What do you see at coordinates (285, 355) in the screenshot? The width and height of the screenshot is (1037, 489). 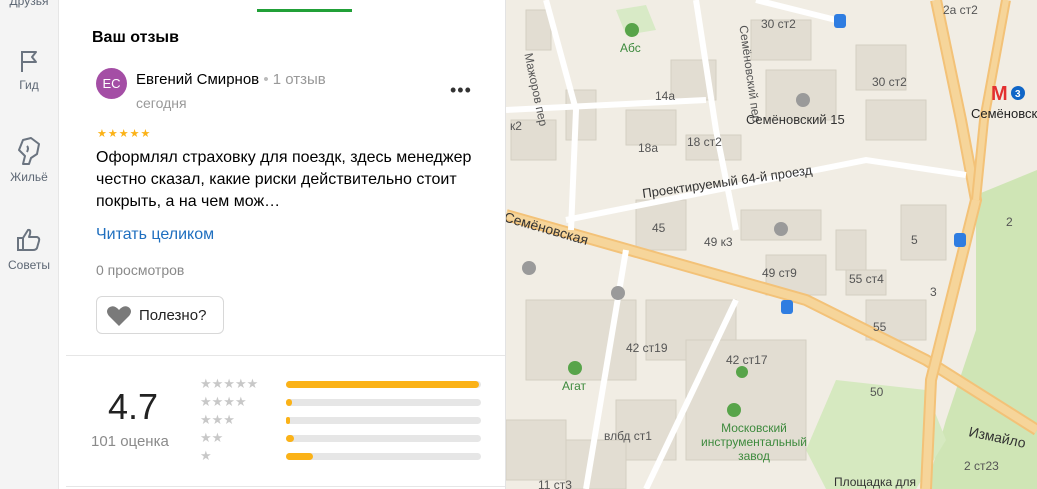 I see `section-divider` at bounding box center [285, 355].